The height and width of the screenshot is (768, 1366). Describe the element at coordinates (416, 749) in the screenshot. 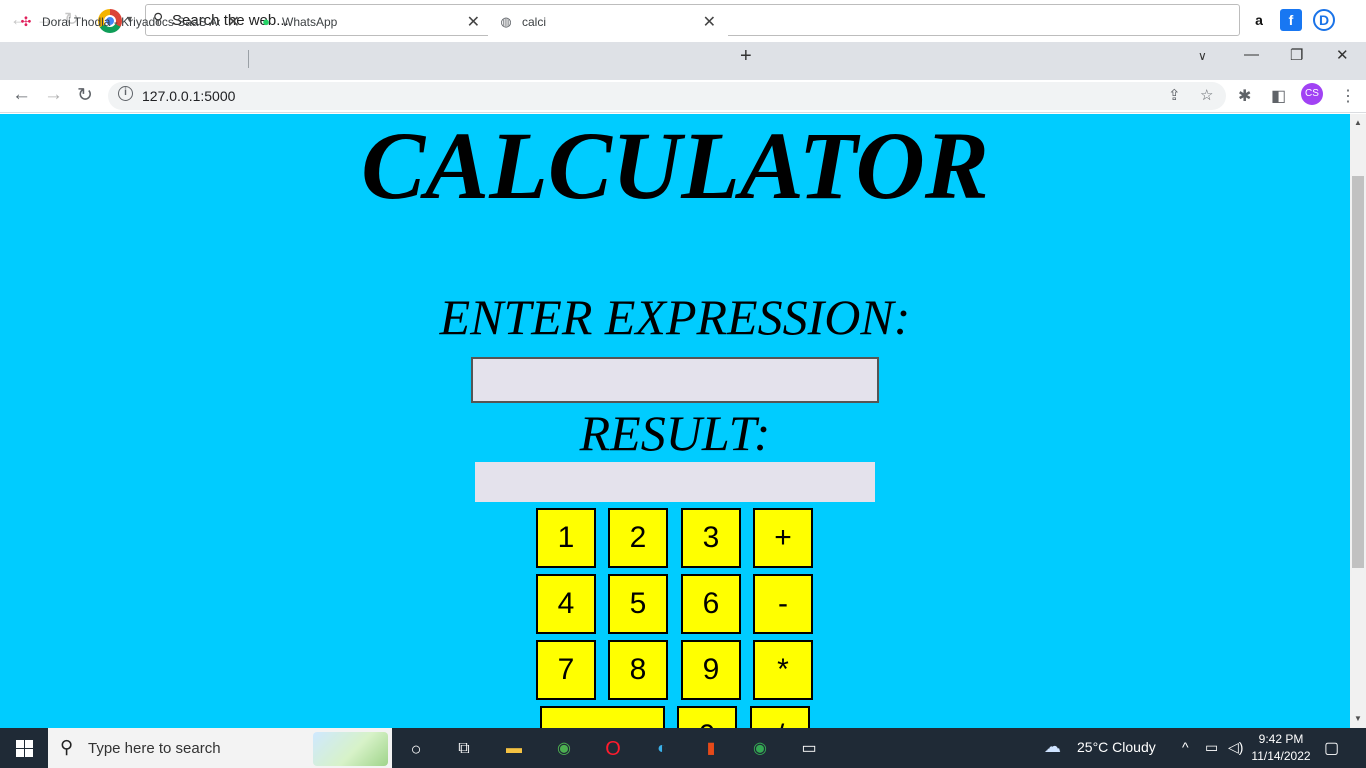

I see `cortana-icon: ○` at that location.